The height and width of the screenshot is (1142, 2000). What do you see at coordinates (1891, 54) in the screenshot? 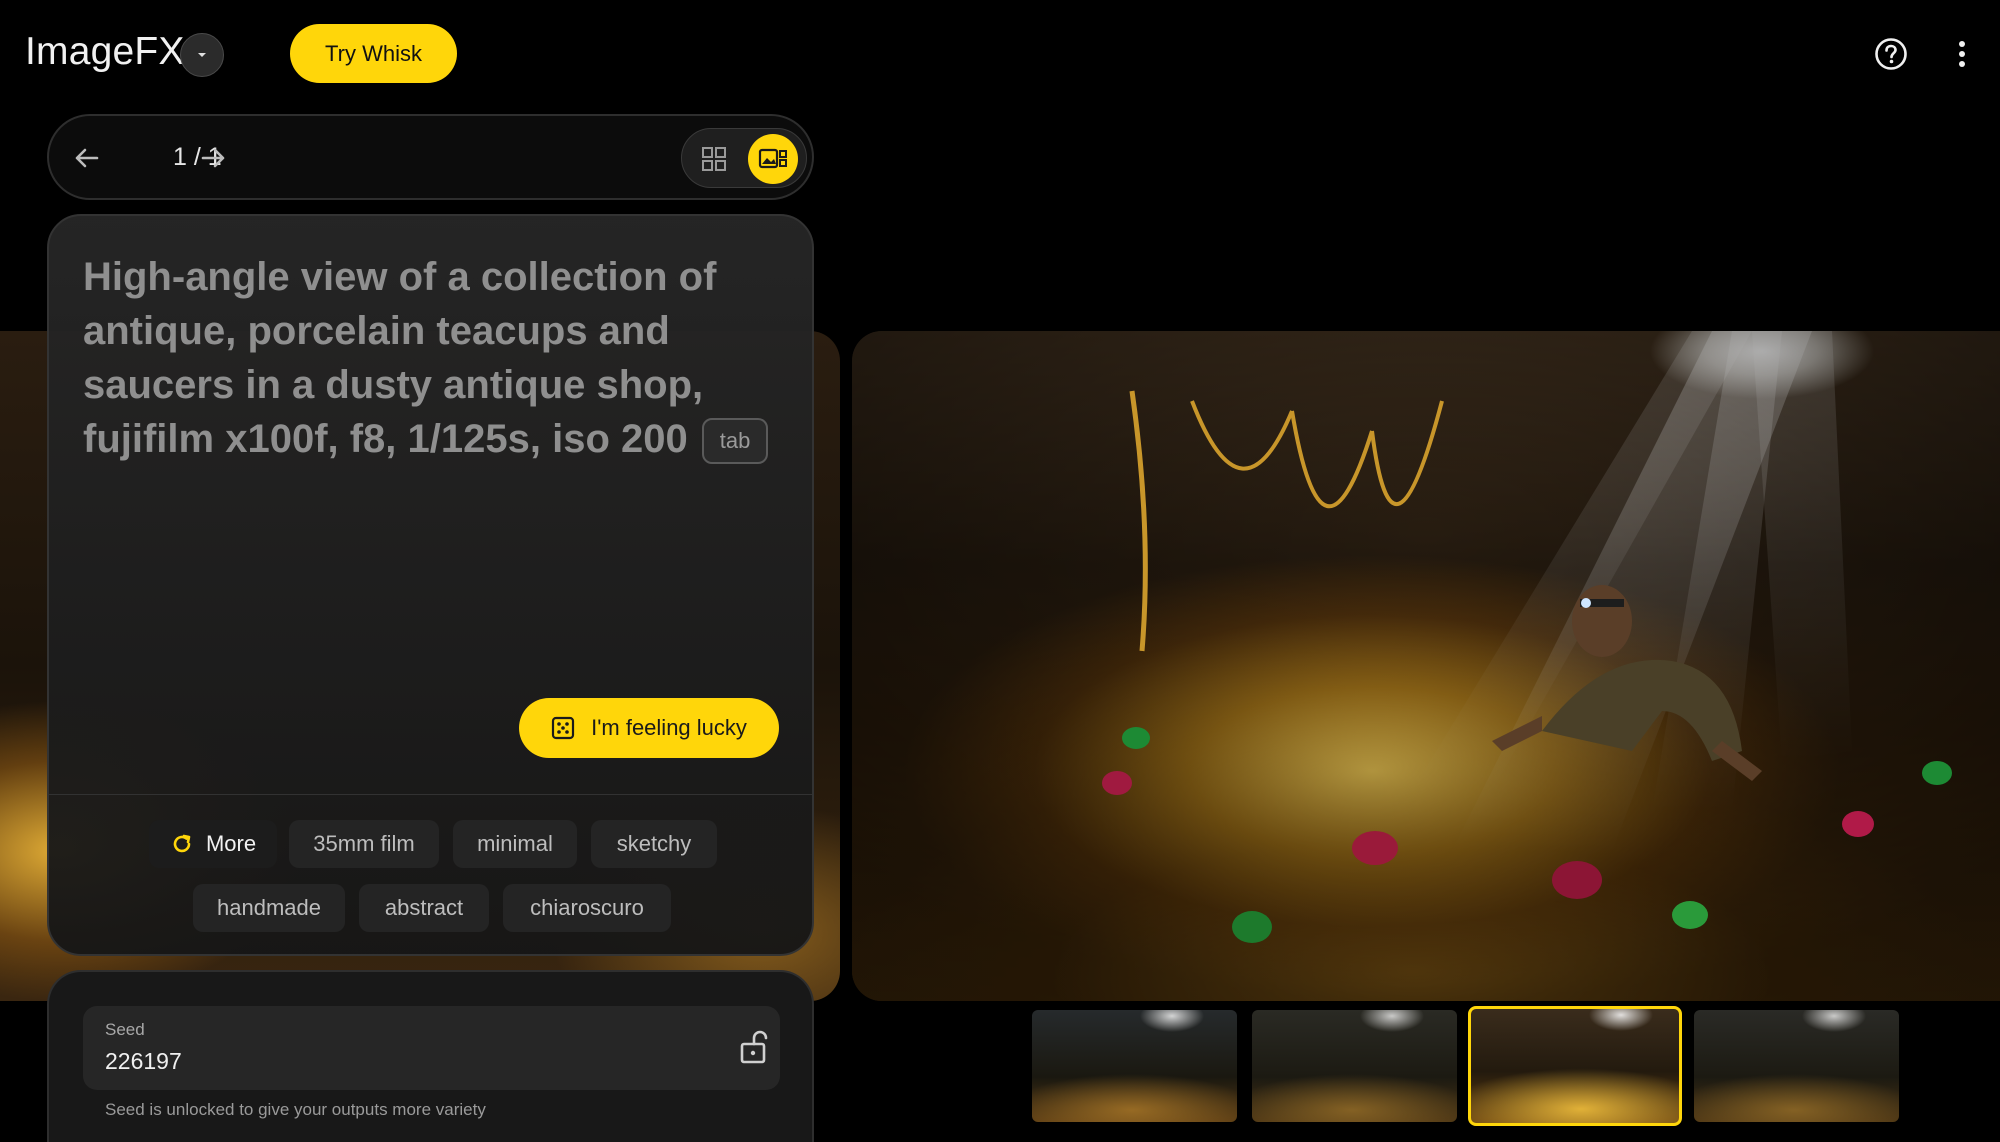
I see `help-icon` at bounding box center [1891, 54].